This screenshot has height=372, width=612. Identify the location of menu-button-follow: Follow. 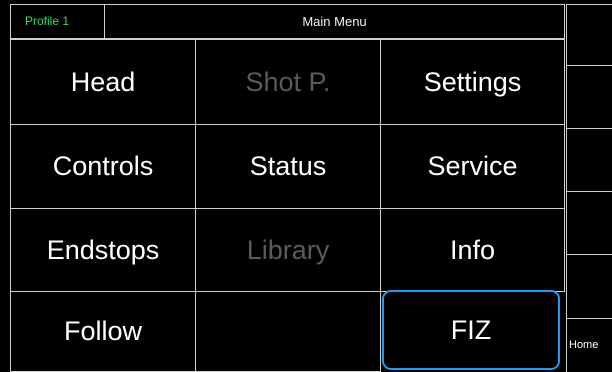
(103, 331).